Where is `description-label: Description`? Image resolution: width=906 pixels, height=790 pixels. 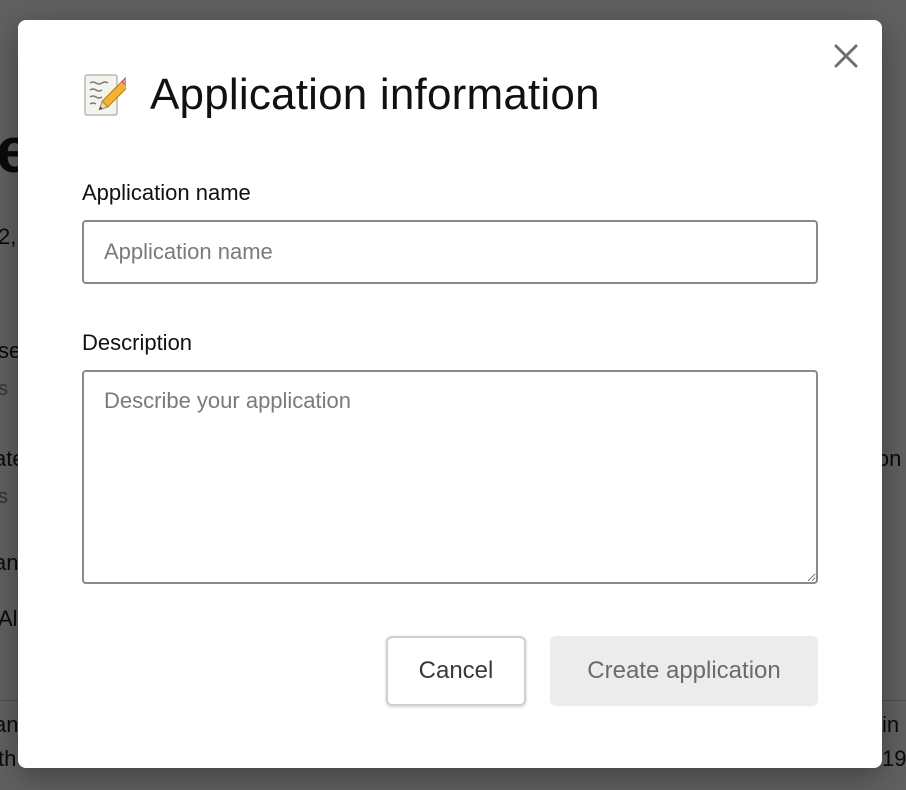 description-label: Description is located at coordinates (137, 342).